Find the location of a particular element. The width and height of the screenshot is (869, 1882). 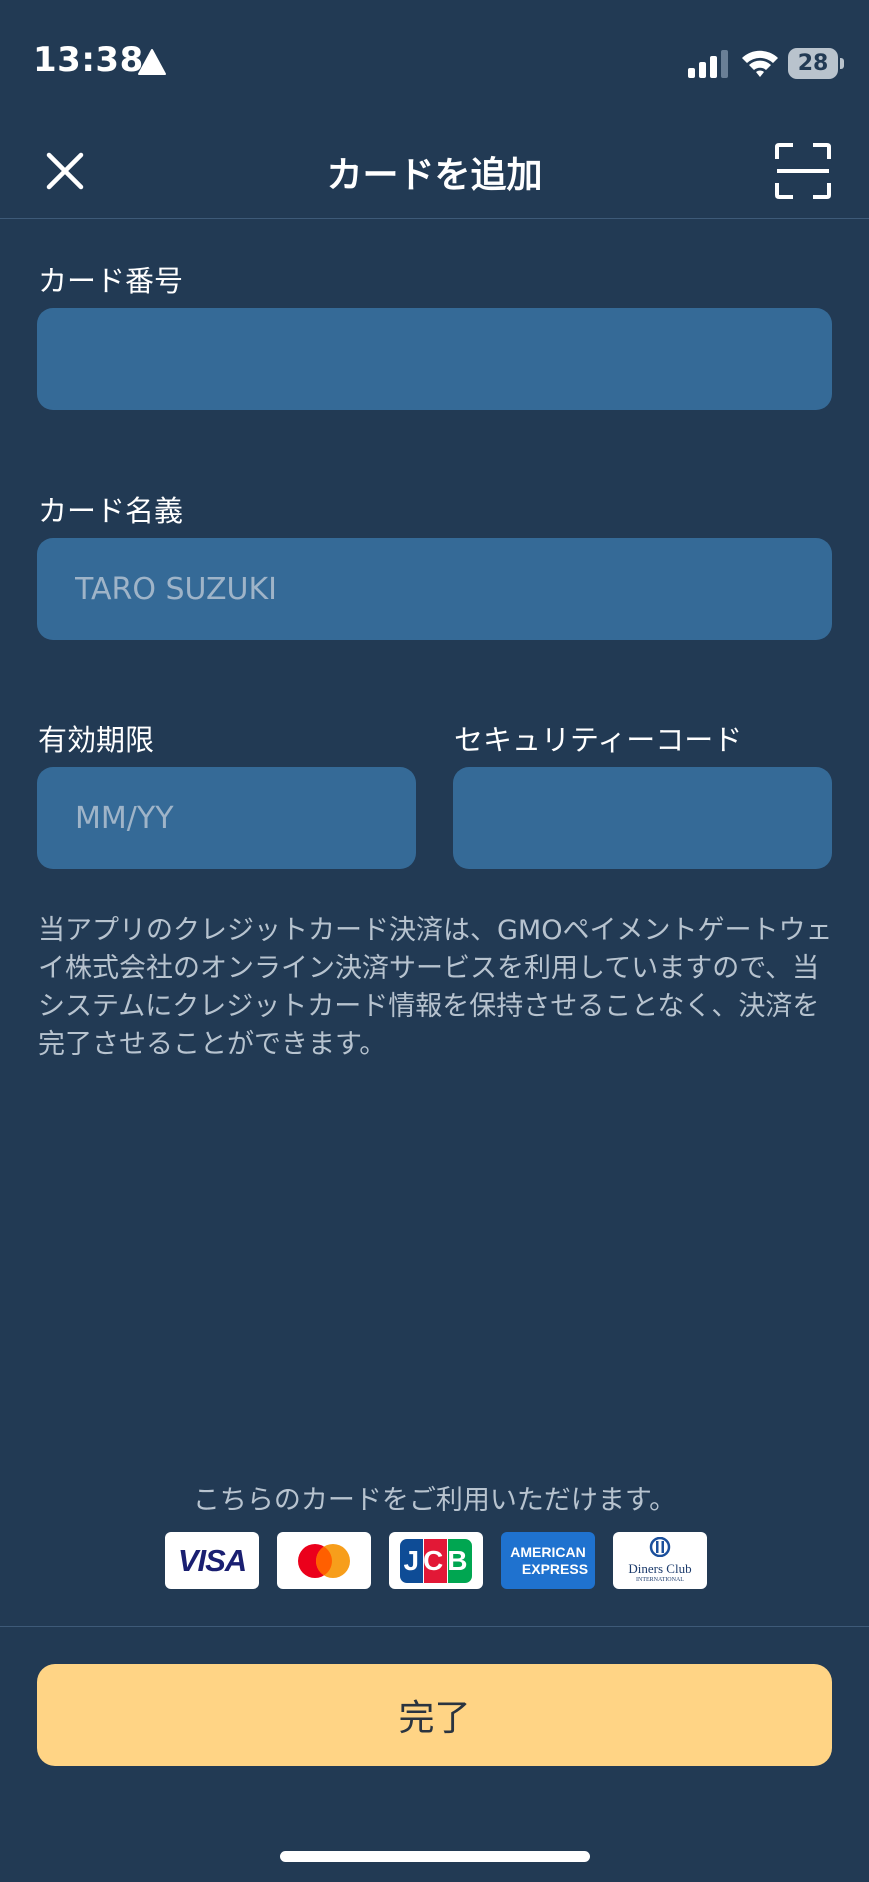

expiry-label: 有効期限 is located at coordinates (96, 740).